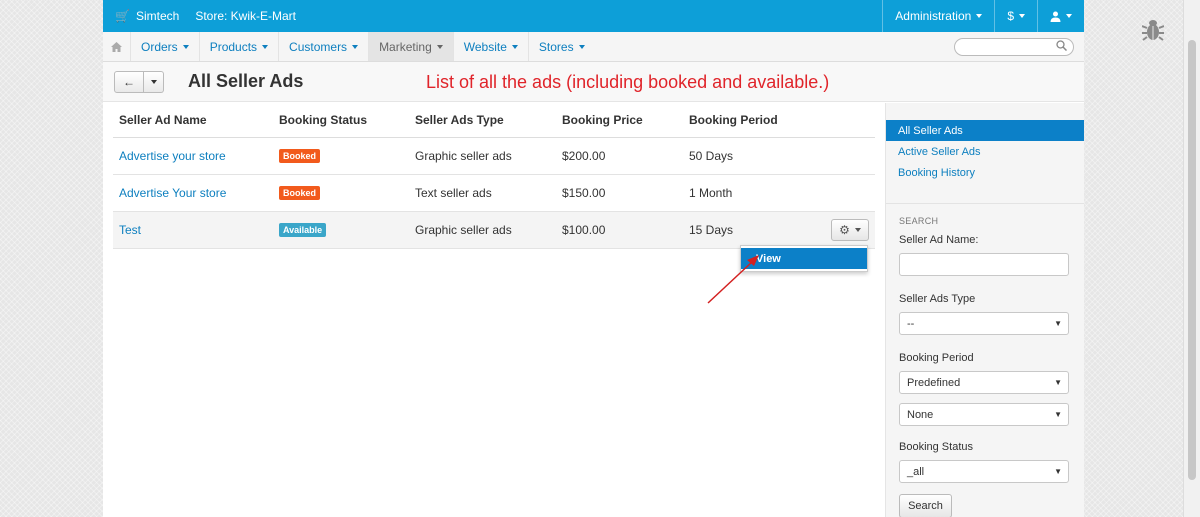 This screenshot has height=517, width=1200. I want to click on nav-customers: Customers, so click(324, 46).